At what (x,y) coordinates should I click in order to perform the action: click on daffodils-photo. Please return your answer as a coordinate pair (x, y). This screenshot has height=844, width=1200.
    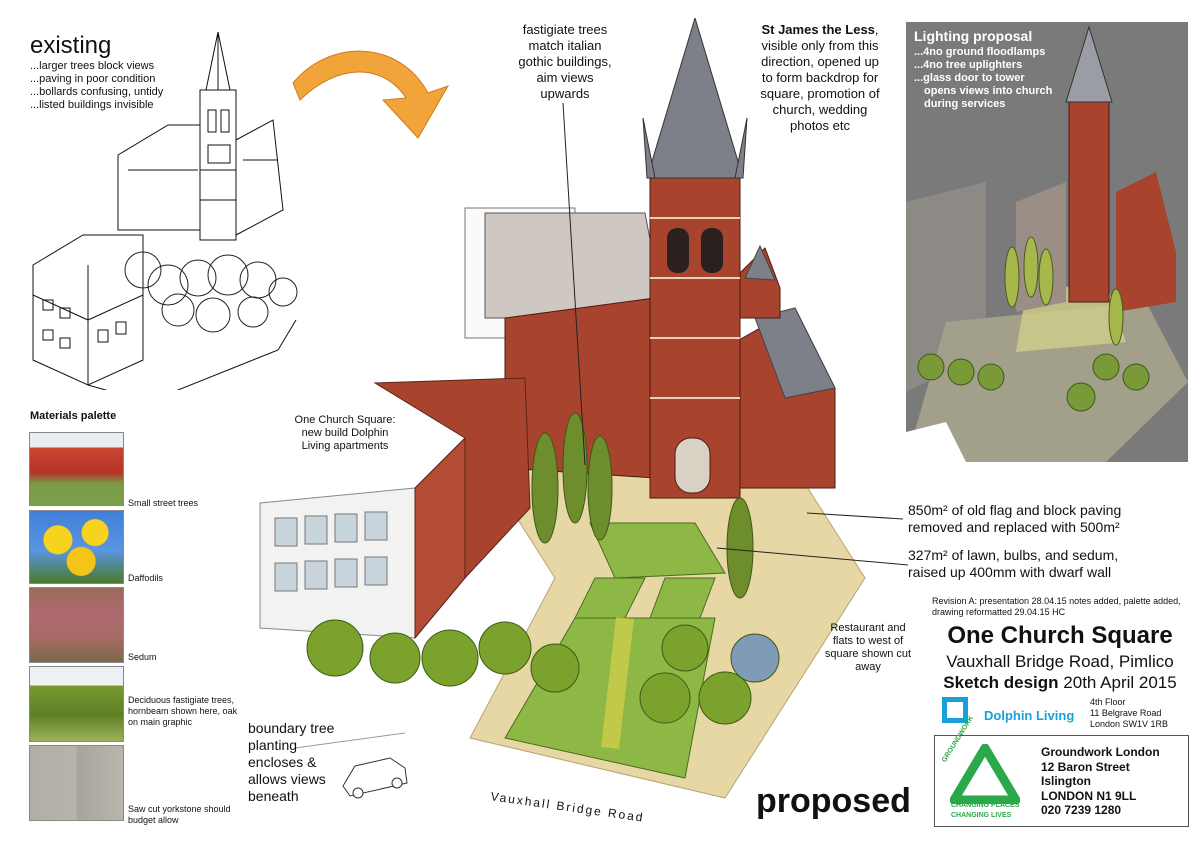
    Looking at the image, I should click on (76, 547).